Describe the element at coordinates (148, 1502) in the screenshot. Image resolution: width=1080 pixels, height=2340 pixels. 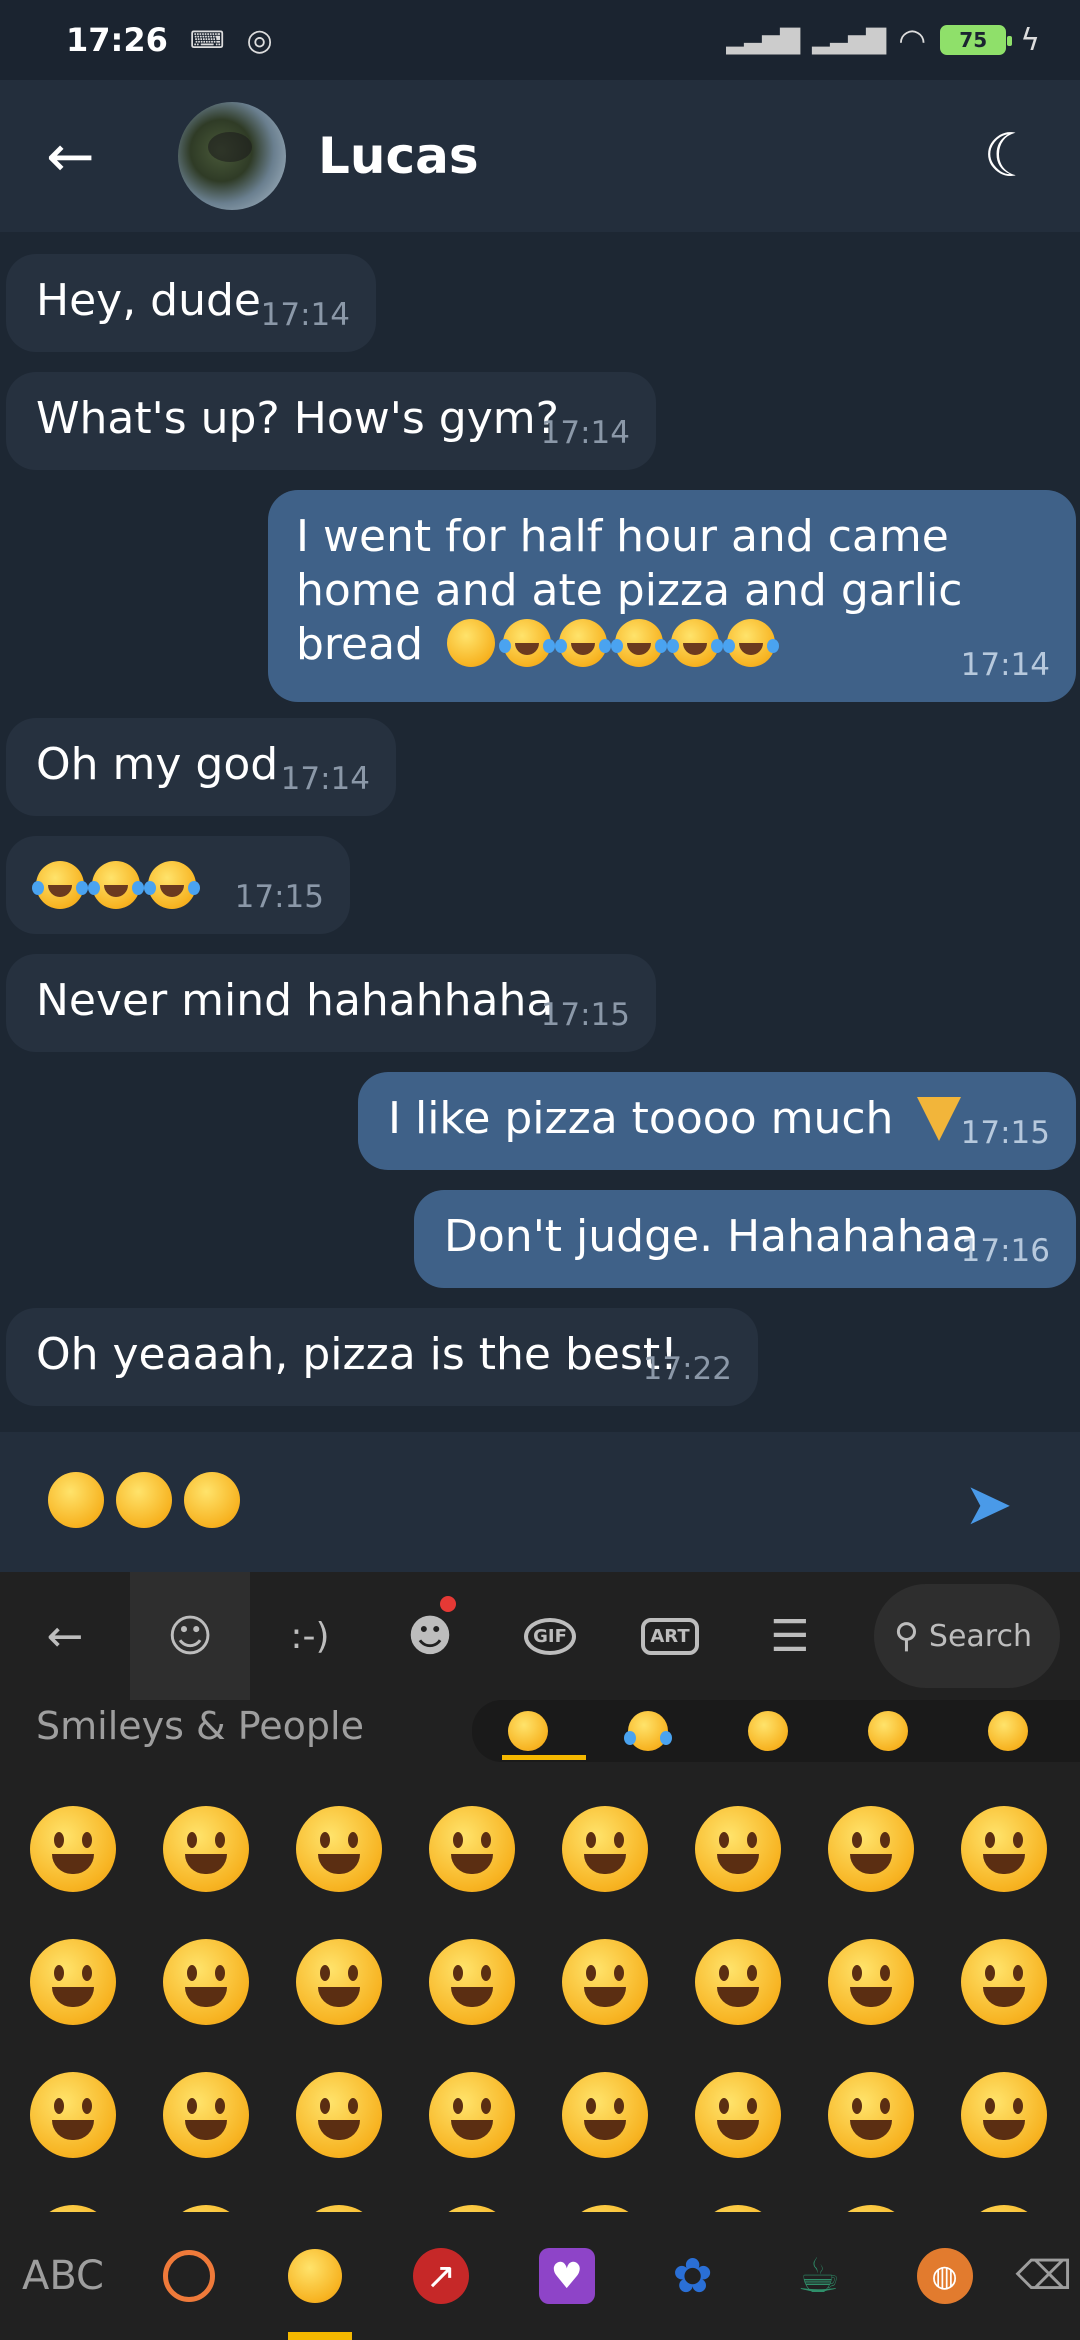
I see `message-input` at that location.